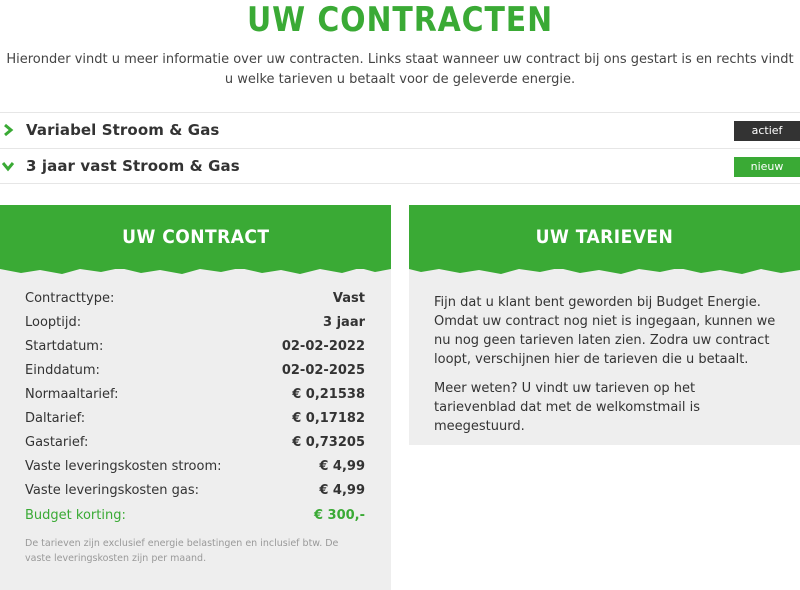  I want to click on tarieven-panel-title: UW TARIEVEN, so click(604, 237).